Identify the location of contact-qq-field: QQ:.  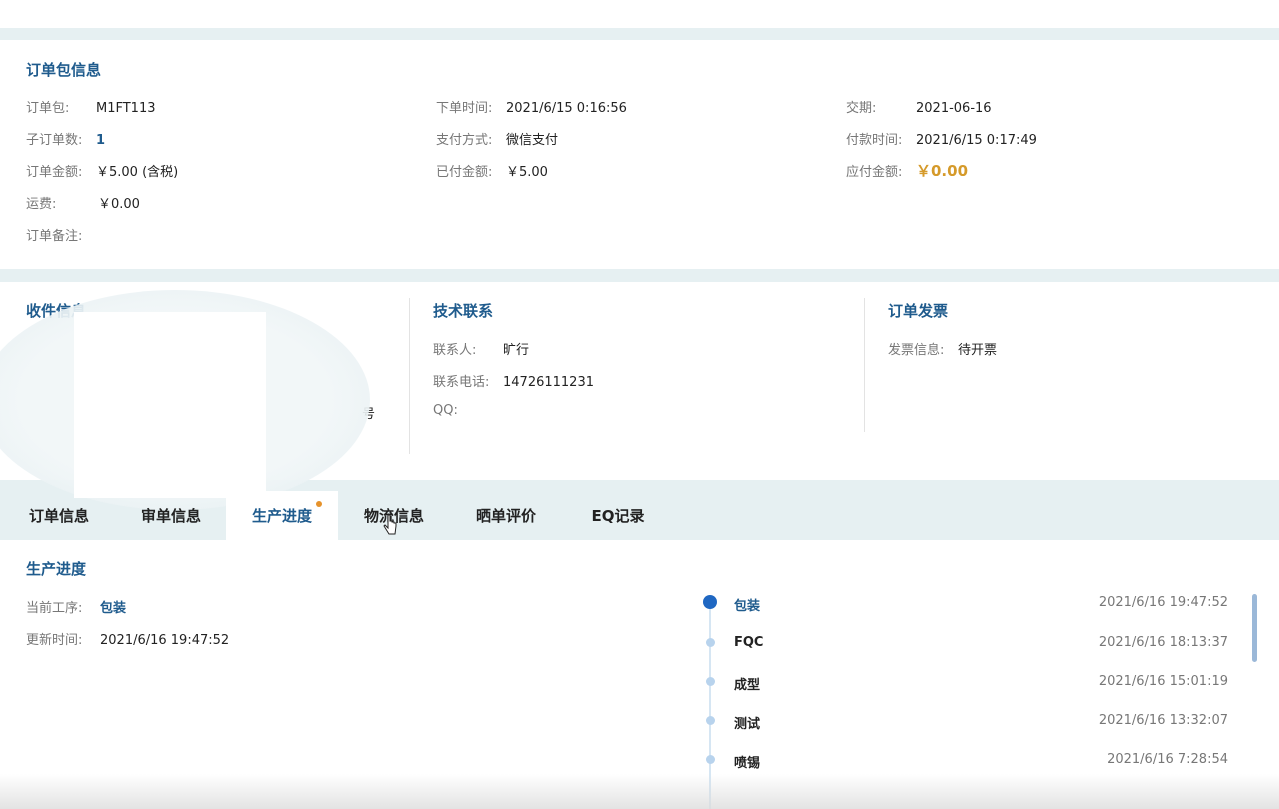
(468, 410).